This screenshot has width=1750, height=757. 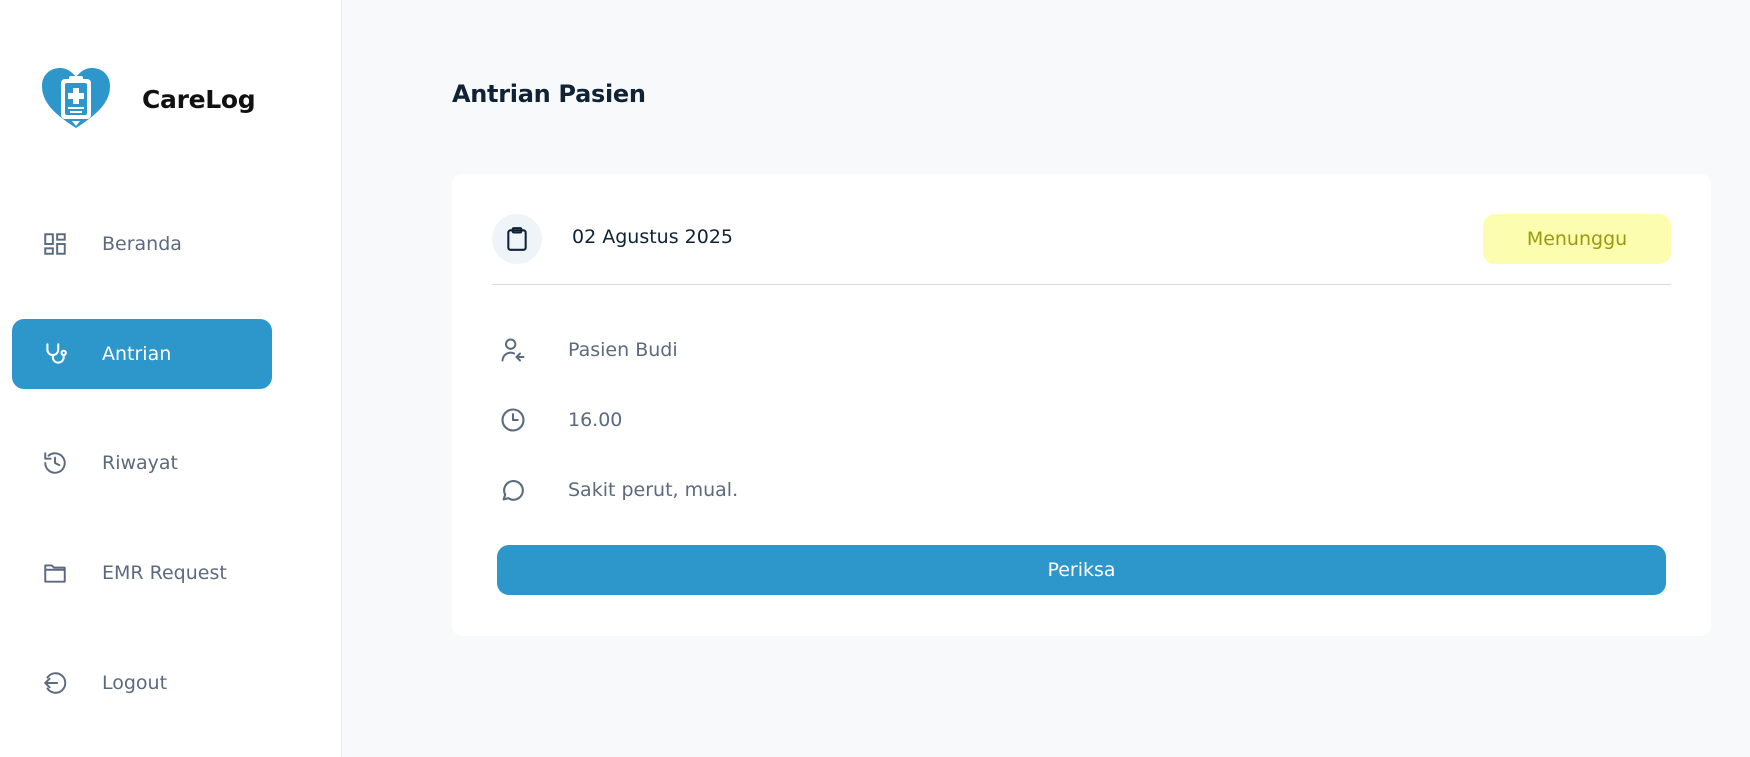 I want to click on stethoscope-icon, so click(x=55, y=354).